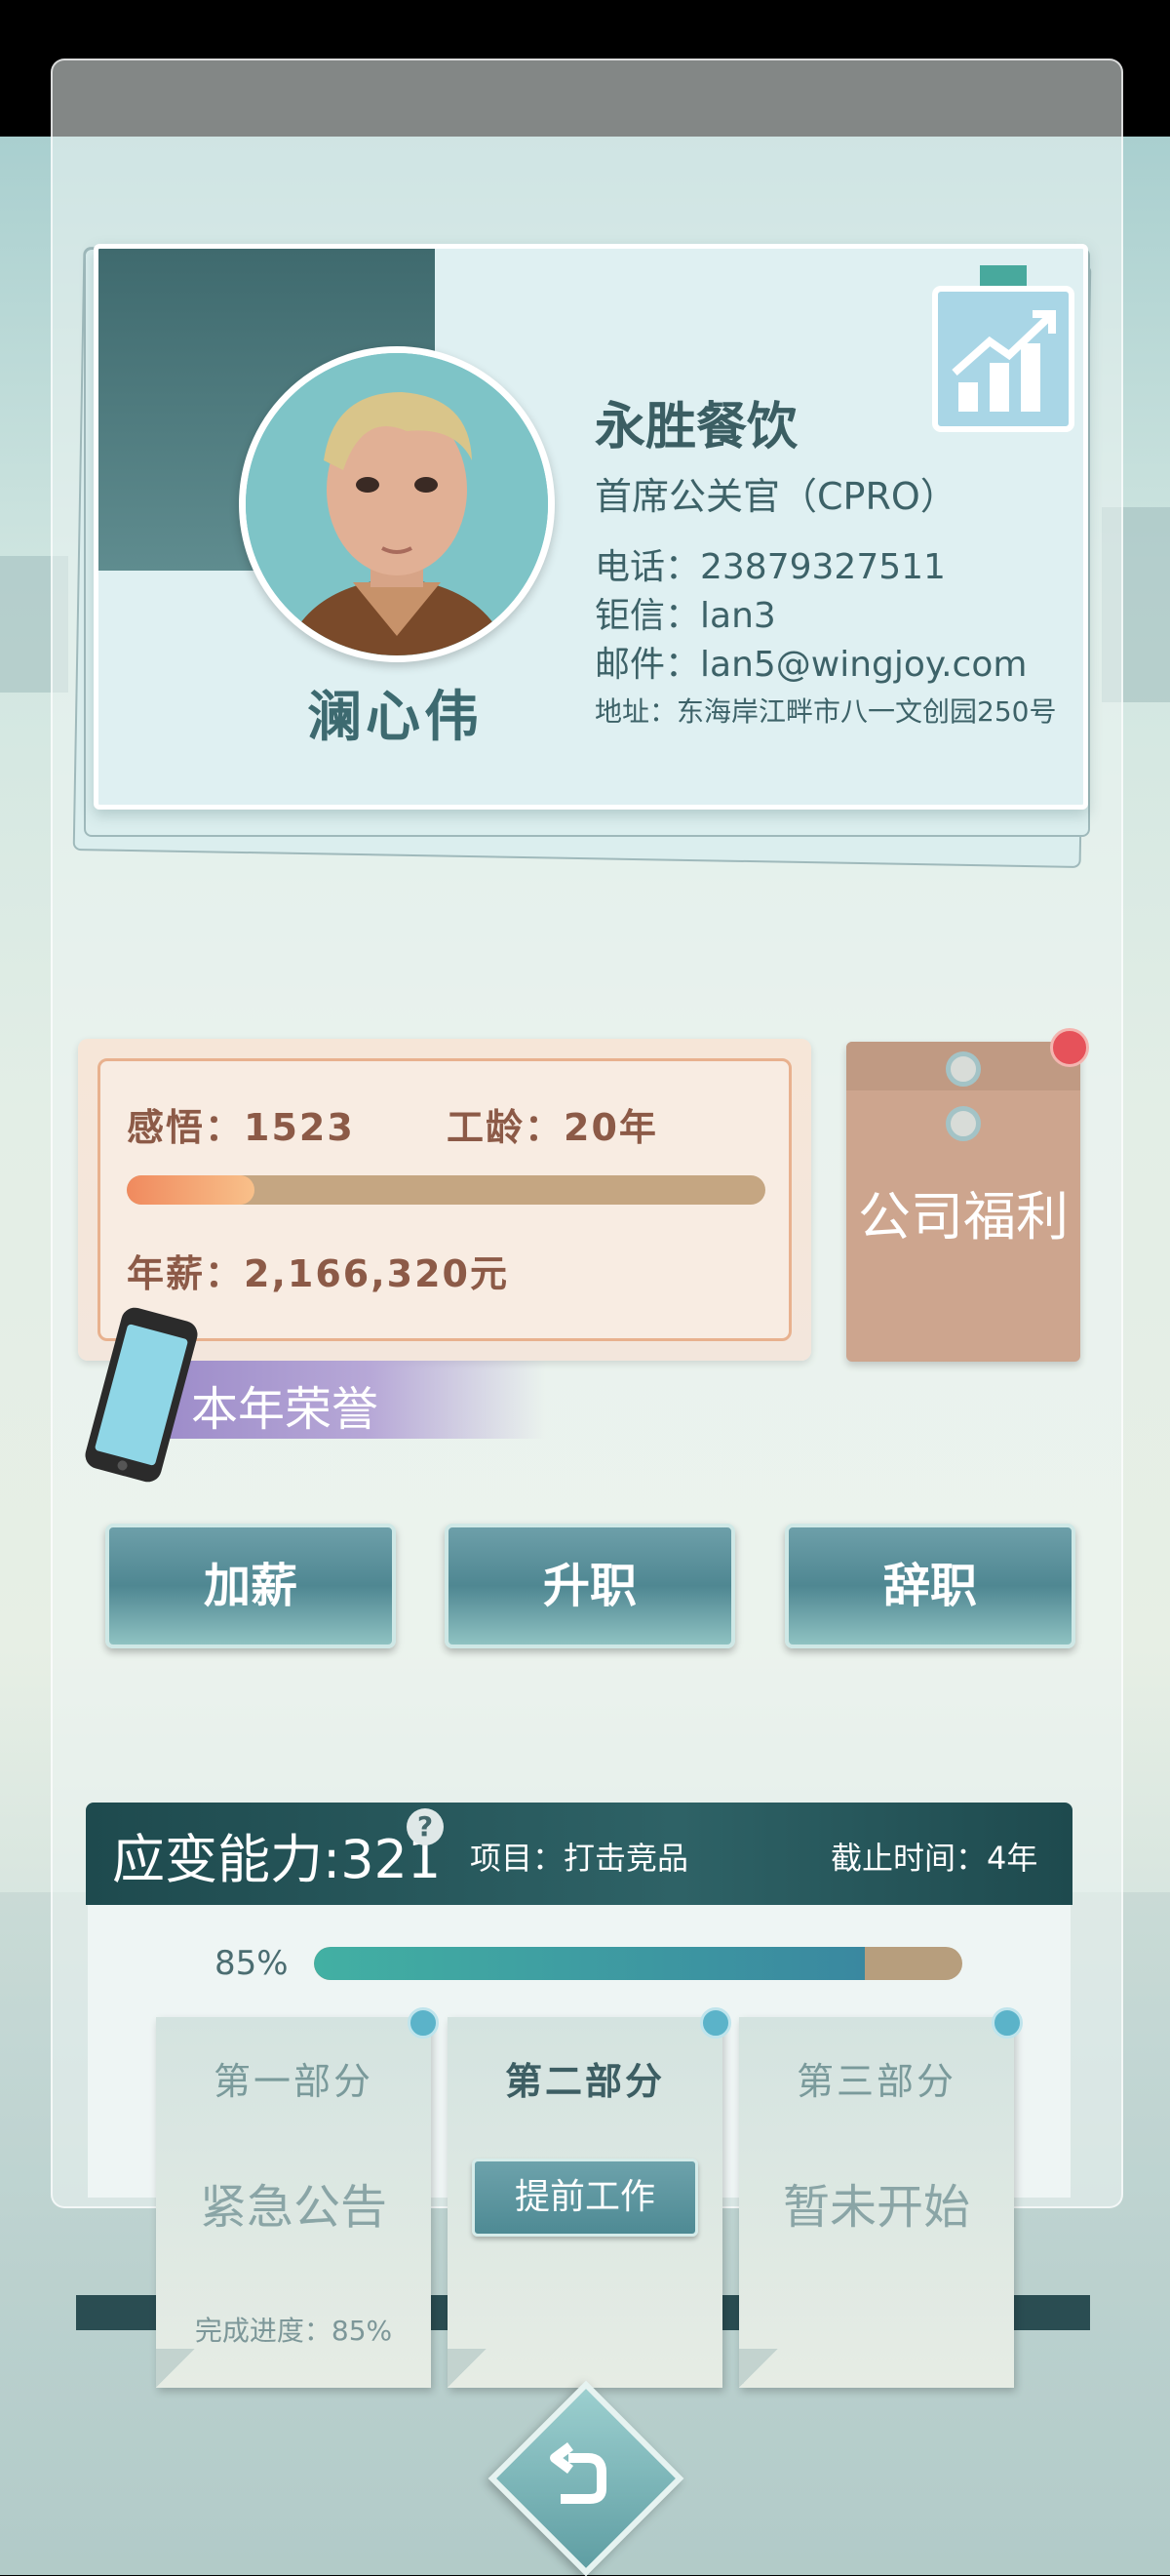 The height and width of the screenshot is (2576, 1170). What do you see at coordinates (318, 1273) in the screenshot?
I see `annual-salary: 年薪：2,166,320元` at bounding box center [318, 1273].